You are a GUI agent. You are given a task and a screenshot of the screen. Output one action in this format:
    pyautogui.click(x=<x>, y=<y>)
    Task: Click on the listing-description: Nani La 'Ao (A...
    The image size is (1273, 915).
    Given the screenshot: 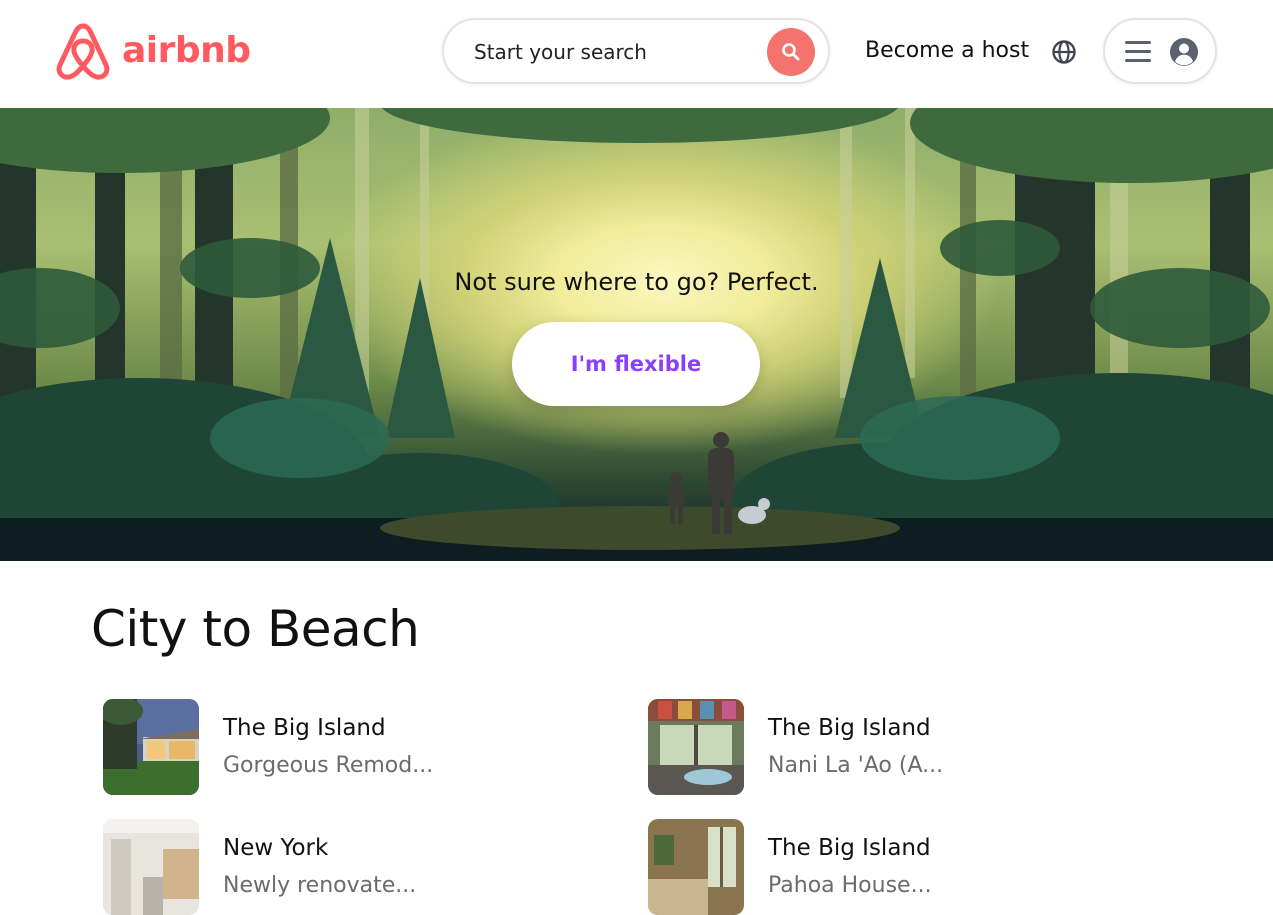 What is the action you would take?
    pyautogui.click(x=856, y=765)
    